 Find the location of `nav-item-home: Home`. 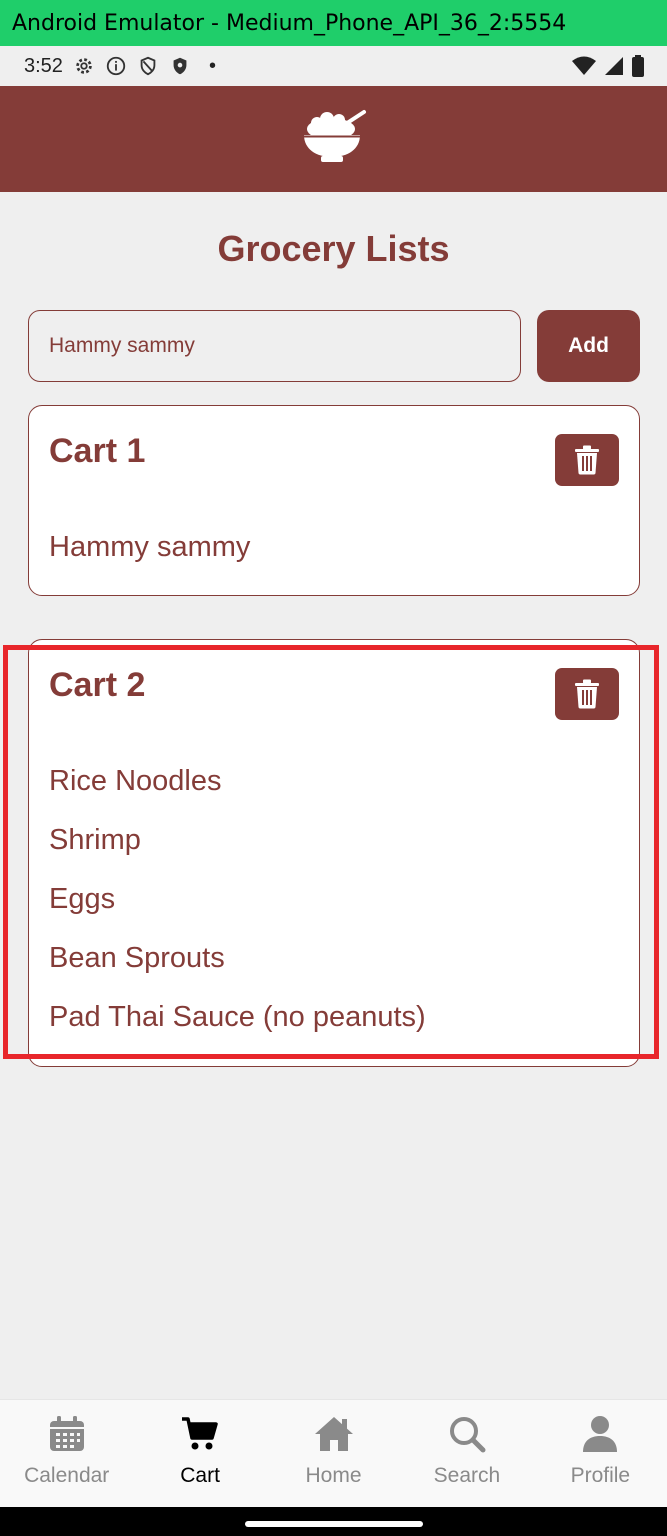

nav-item-home: Home is located at coordinates (333, 1454).